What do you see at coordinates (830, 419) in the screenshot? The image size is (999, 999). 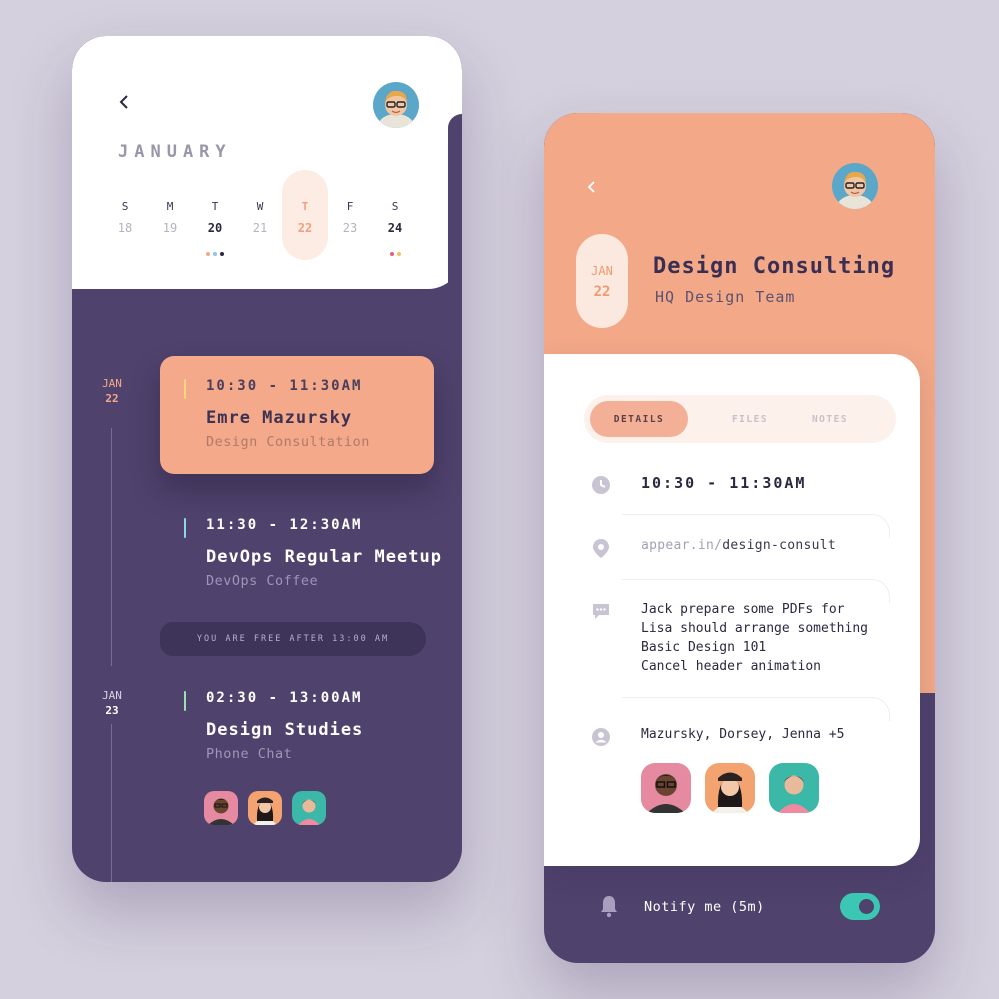 I see `tab-notes: NOTES` at bounding box center [830, 419].